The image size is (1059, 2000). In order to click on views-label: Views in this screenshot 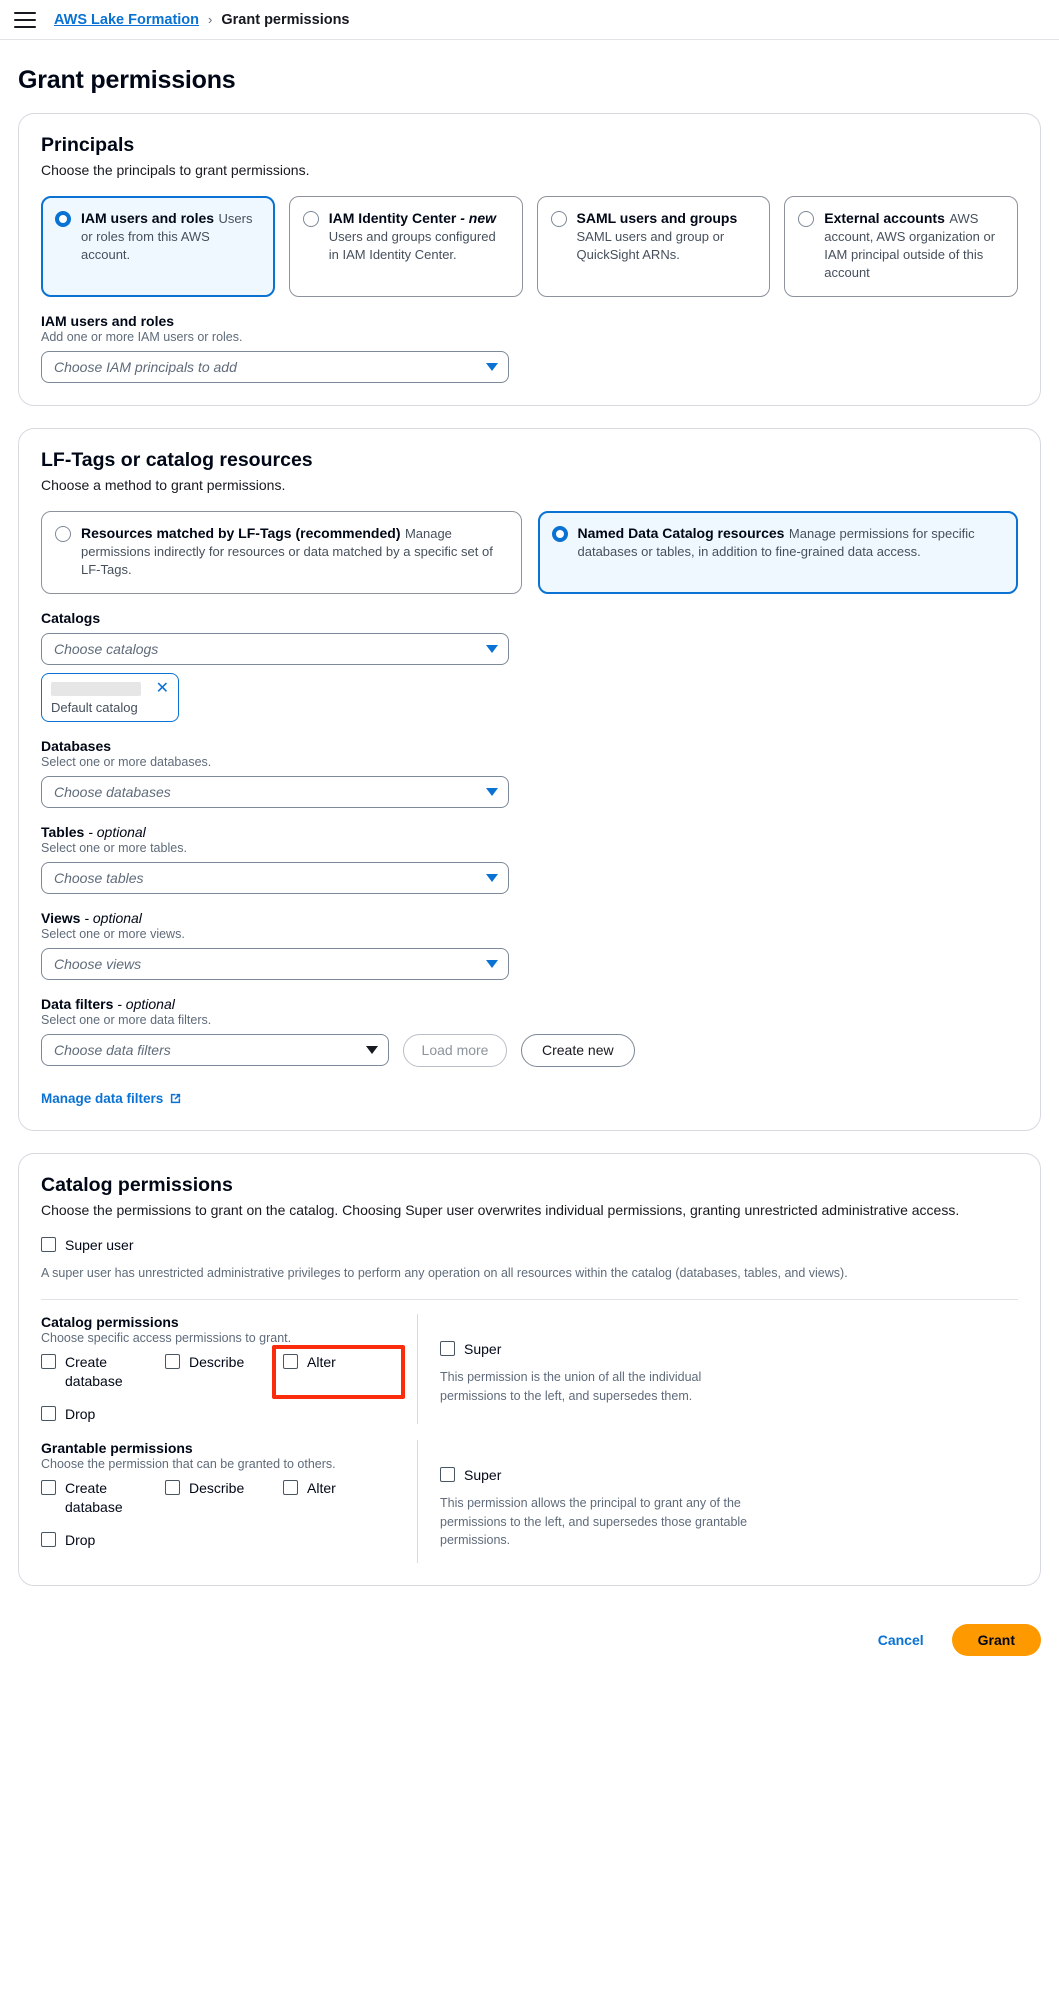, I will do `click(61, 917)`.